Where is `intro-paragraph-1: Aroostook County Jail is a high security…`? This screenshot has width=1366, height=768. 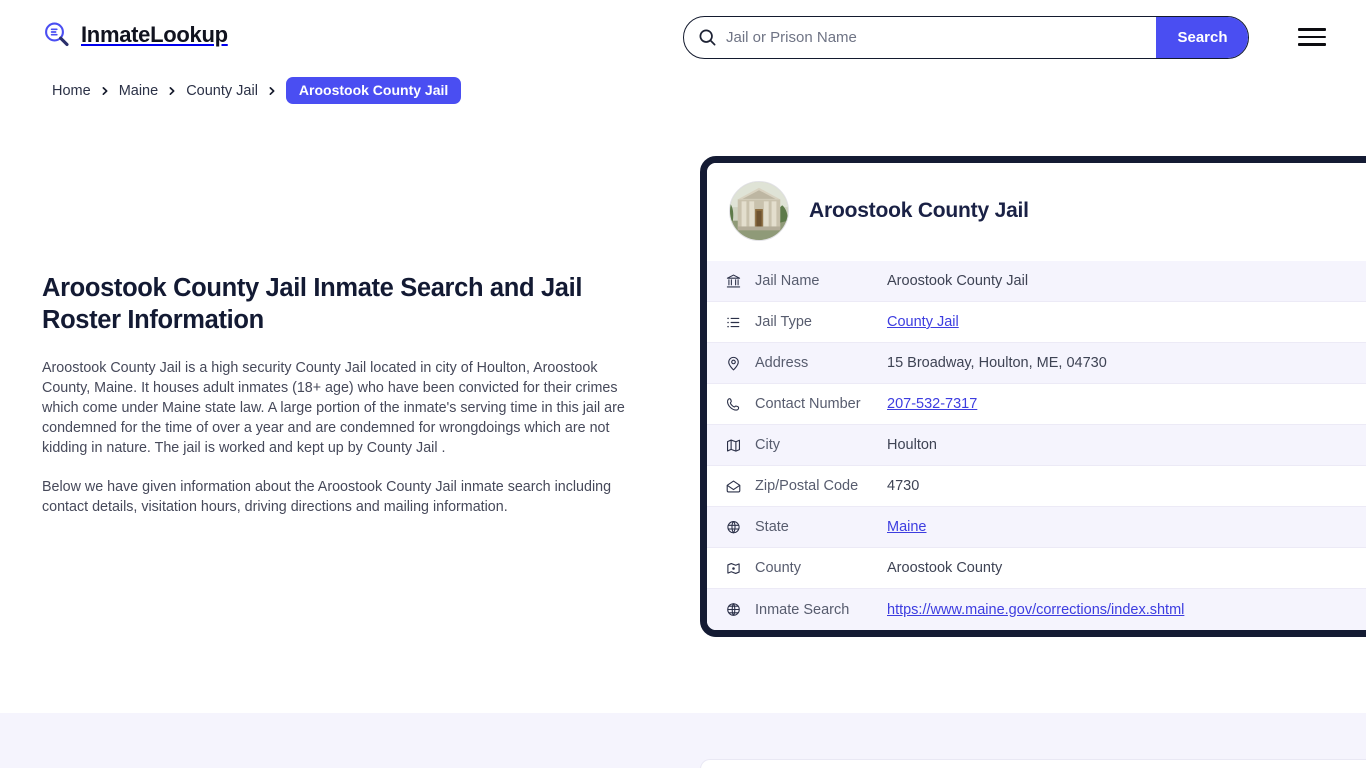
intro-paragraph-1: Aroostook County Jail is a high security… is located at coordinates (333, 407).